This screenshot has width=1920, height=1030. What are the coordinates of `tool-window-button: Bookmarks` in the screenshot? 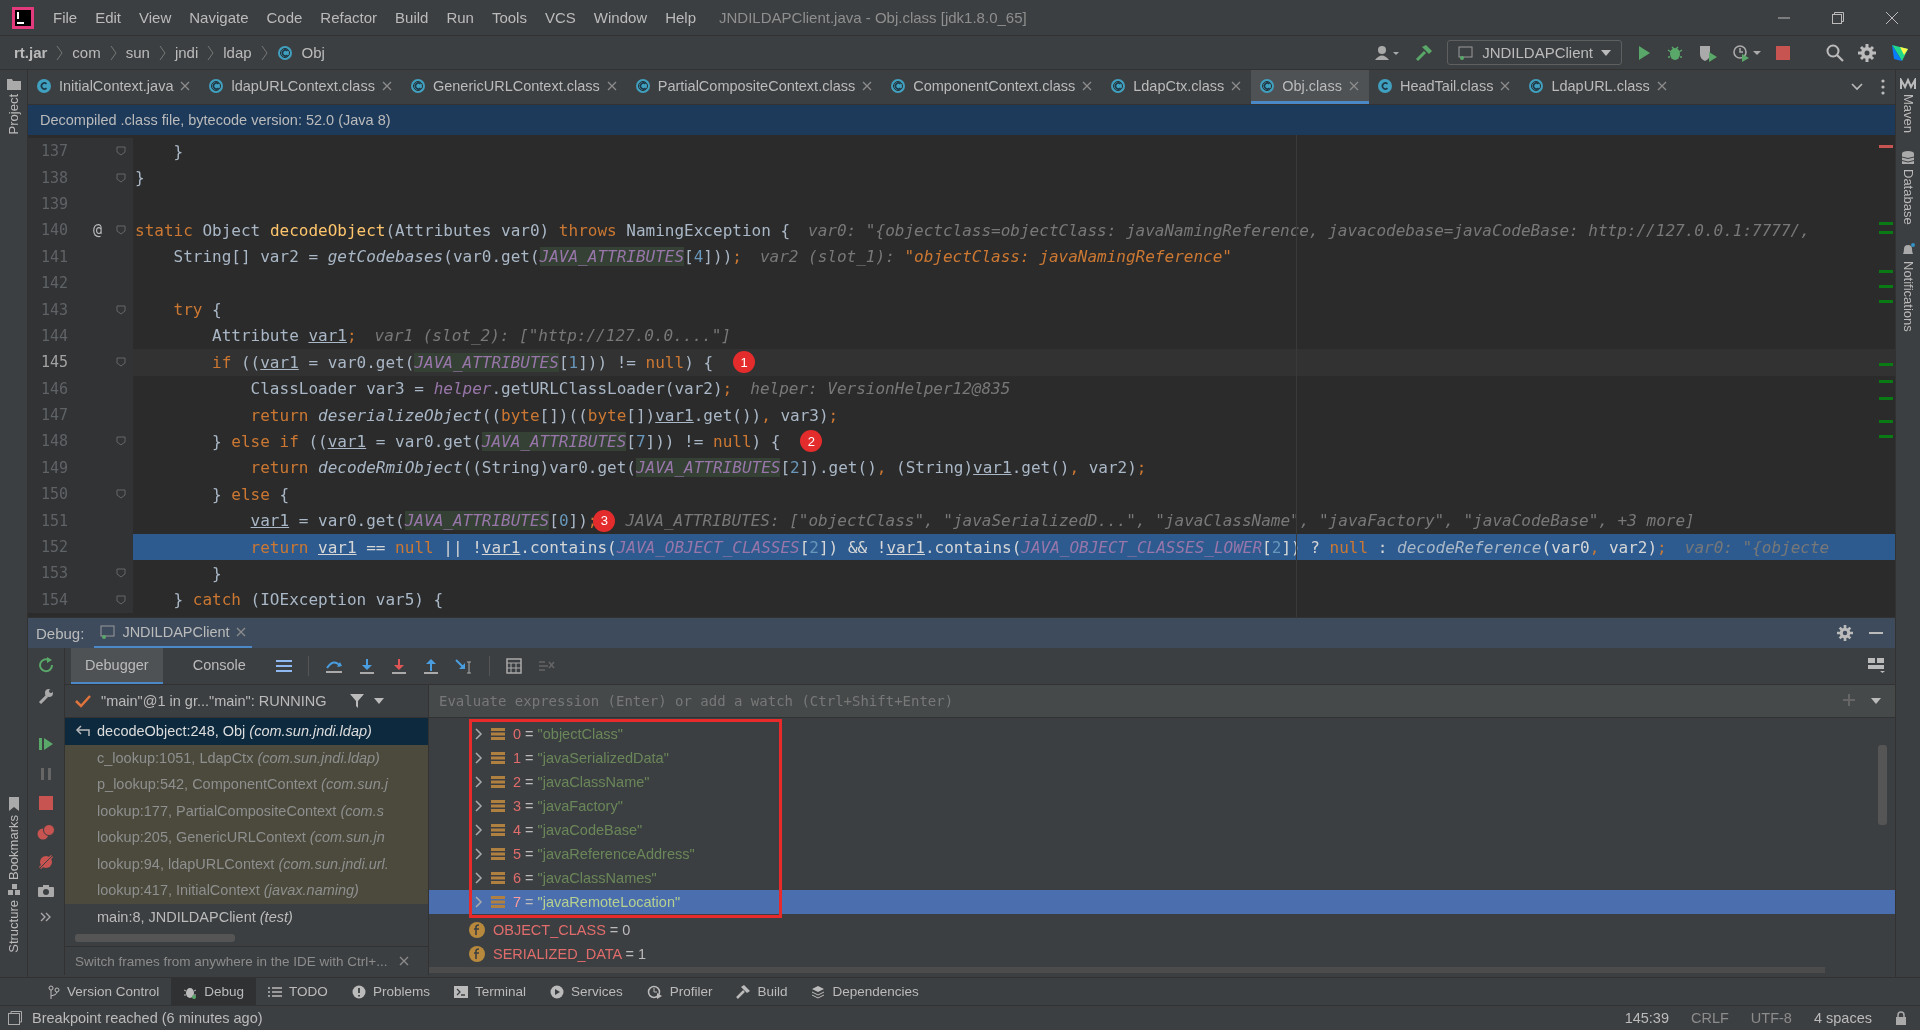 It's located at (13, 848).